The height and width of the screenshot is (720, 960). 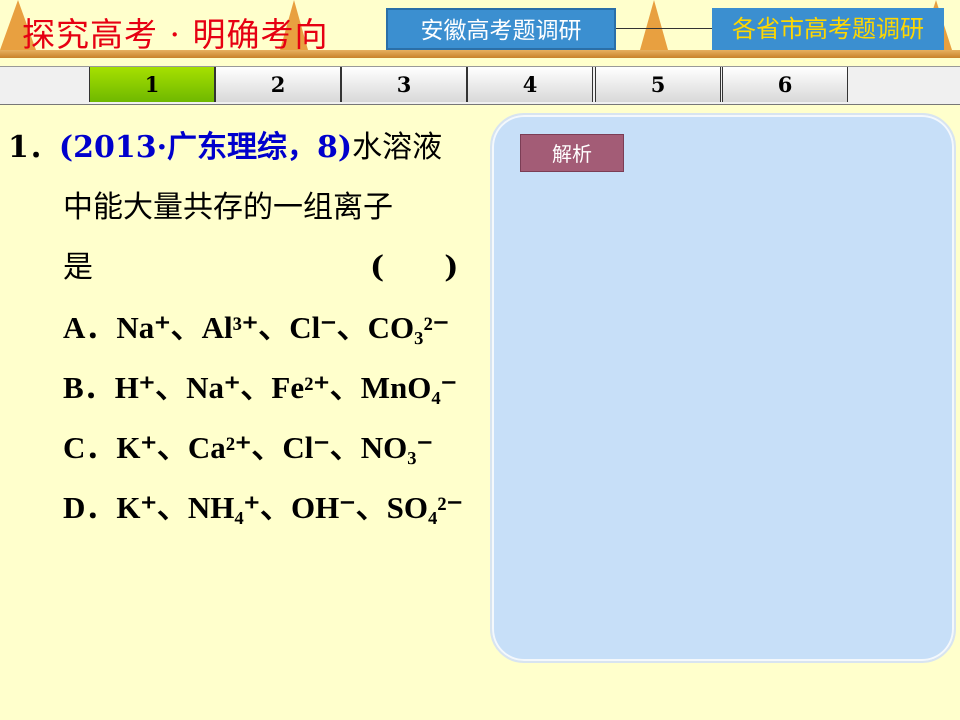 I want to click on option-a: A．Na⁺、Al³⁺、Cl⁻、CO₃²⁻, so click(x=245, y=328).